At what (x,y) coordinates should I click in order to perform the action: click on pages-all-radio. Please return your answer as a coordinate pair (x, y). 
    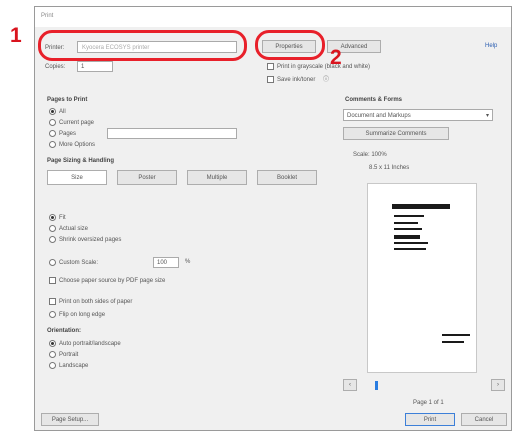
    Looking at the image, I should click on (52, 111).